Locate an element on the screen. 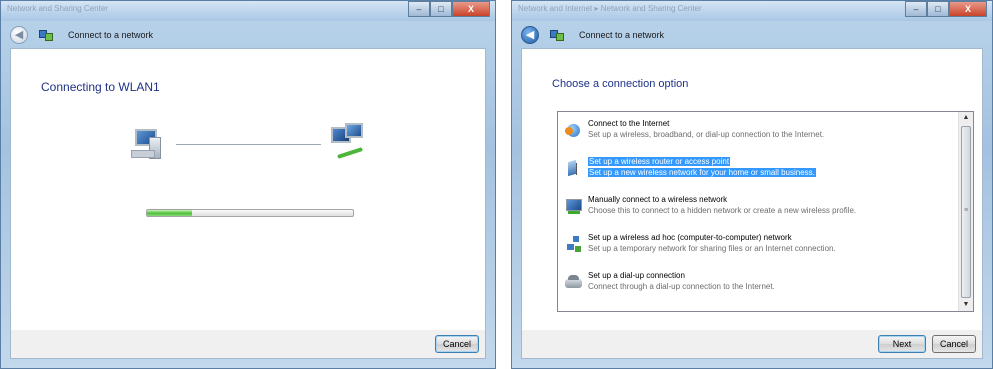  scroll-up-icon: ▲ is located at coordinates (966, 118).